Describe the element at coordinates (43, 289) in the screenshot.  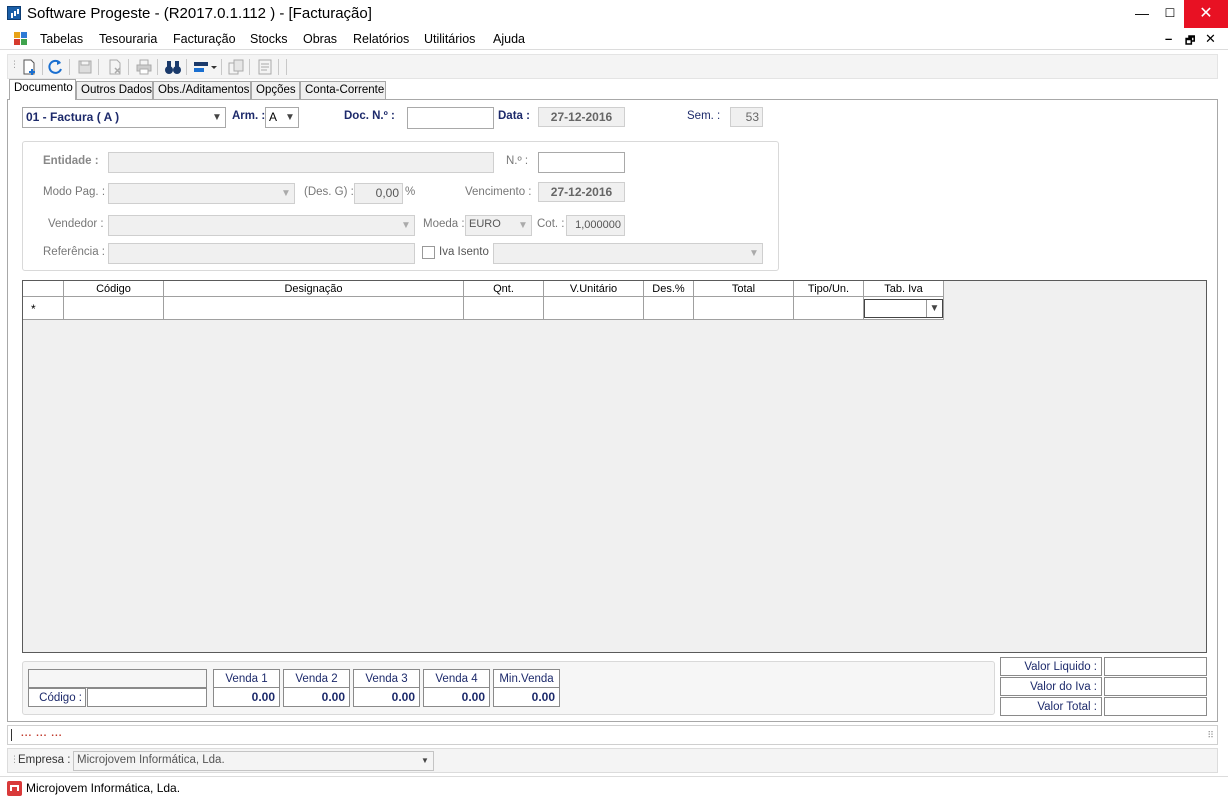
I see `grid-row-header-corner` at that location.